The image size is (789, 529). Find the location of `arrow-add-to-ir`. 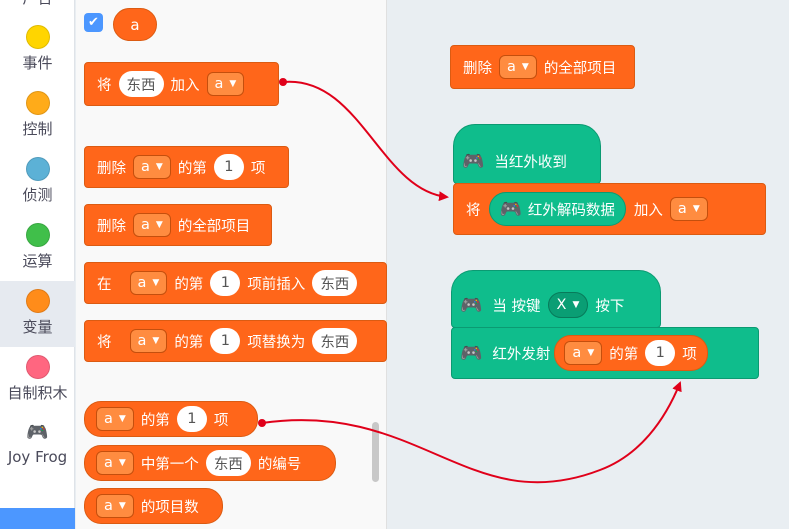

arrow-add-to-ir is located at coordinates (364, 140).